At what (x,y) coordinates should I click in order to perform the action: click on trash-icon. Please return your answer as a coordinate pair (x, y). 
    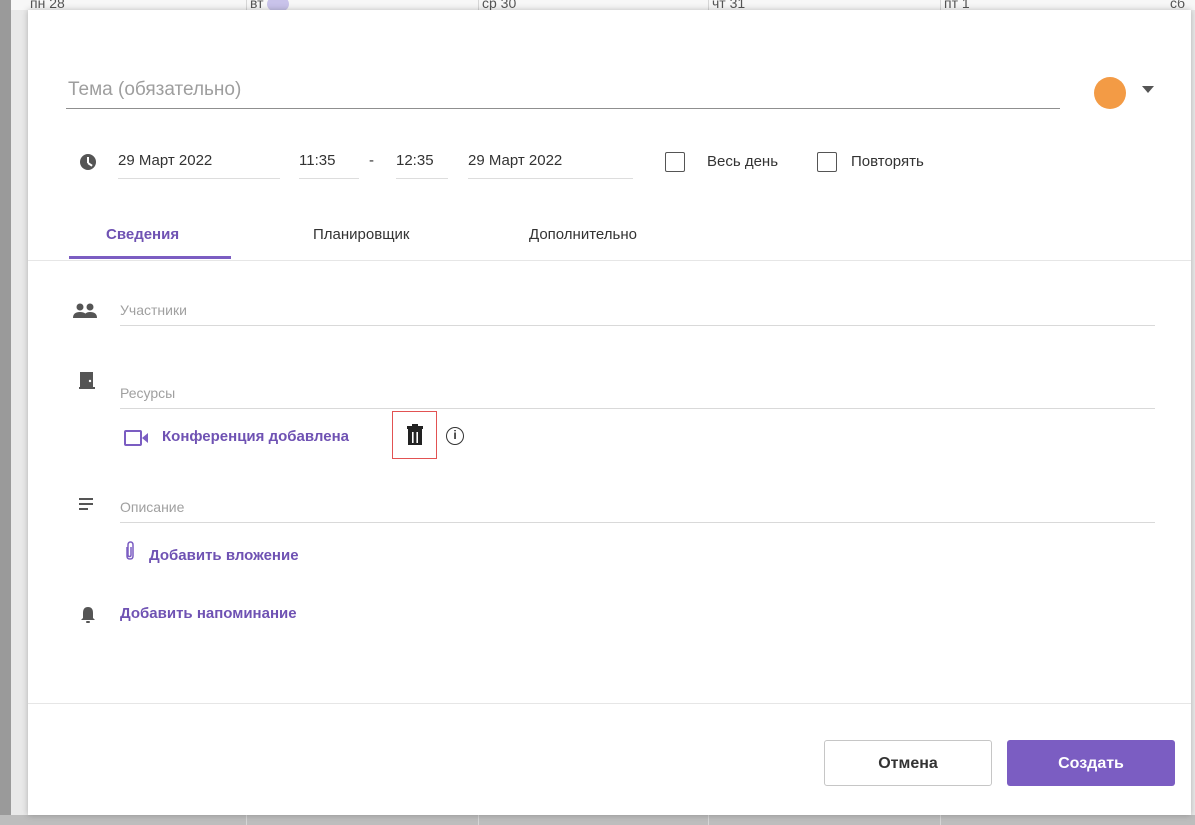
    Looking at the image, I should click on (415, 434).